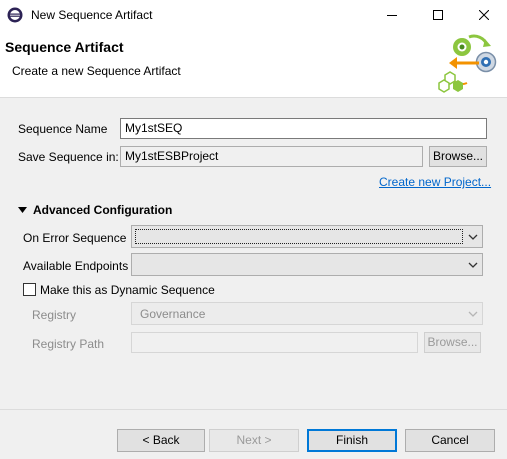  I want to click on minimize-icon, so click(392, 15).